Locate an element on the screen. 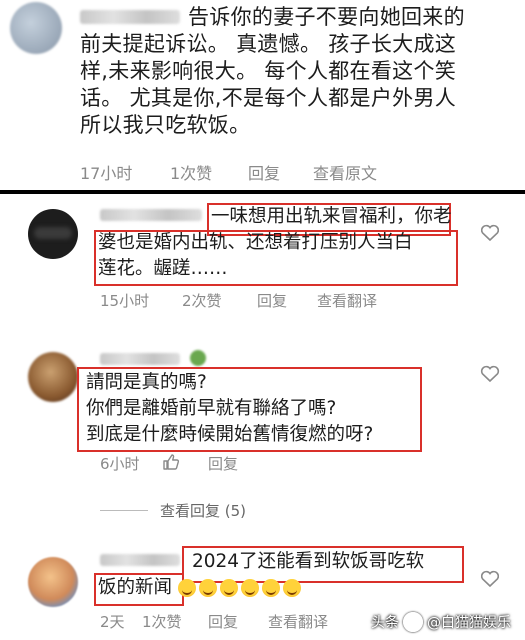 The height and width of the screenshot is (640, 525). timestamp: 15小时 is located at coordinates (125, 301).